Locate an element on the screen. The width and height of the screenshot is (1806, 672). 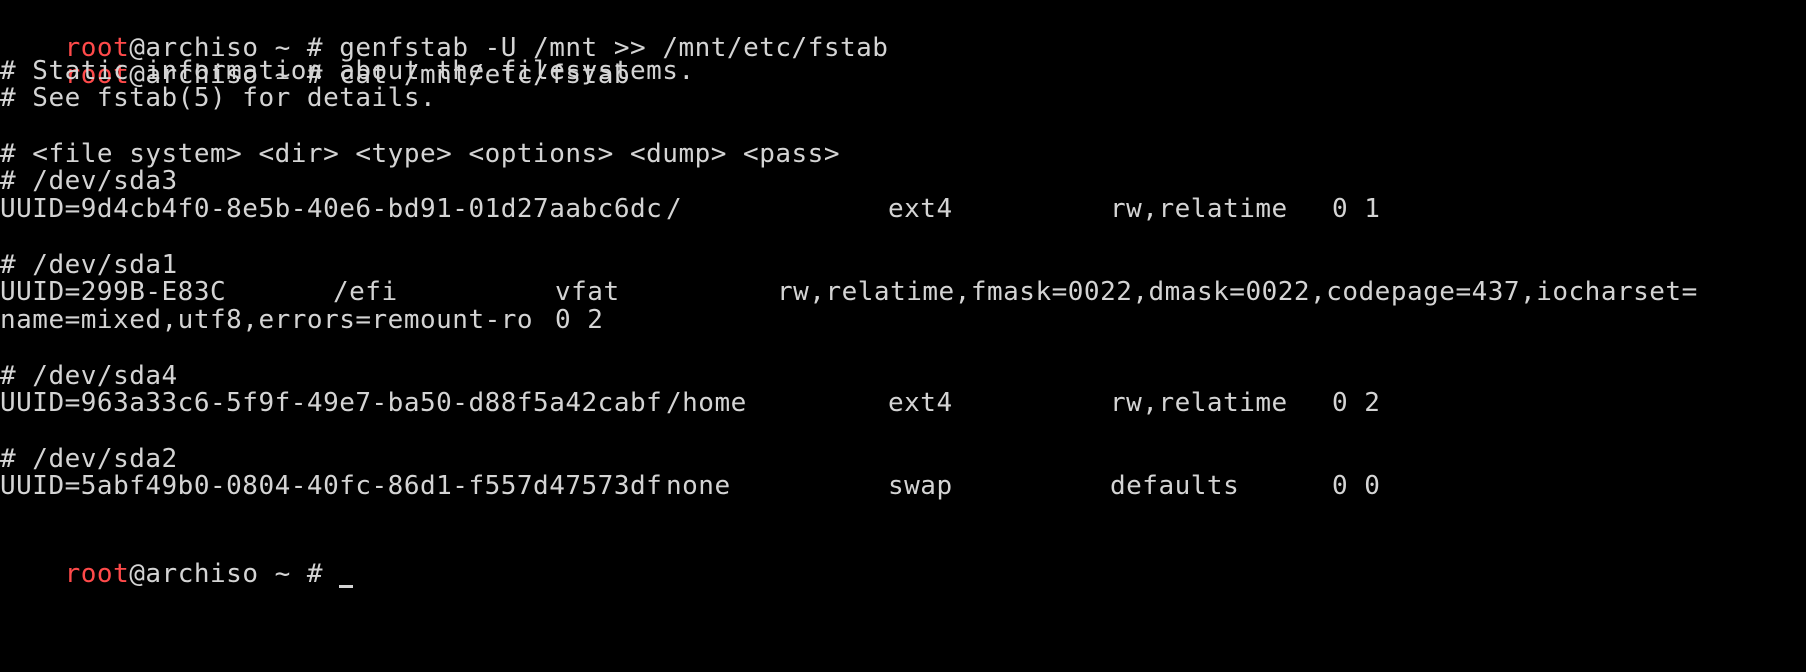
fstab-dir: none is located at coordinates (698, 486).